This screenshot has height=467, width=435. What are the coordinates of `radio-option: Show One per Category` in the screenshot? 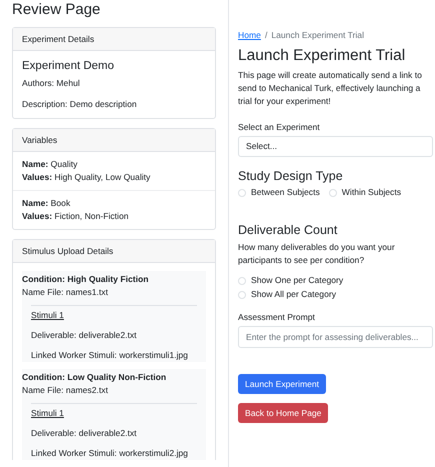 It's located at (335, 280).